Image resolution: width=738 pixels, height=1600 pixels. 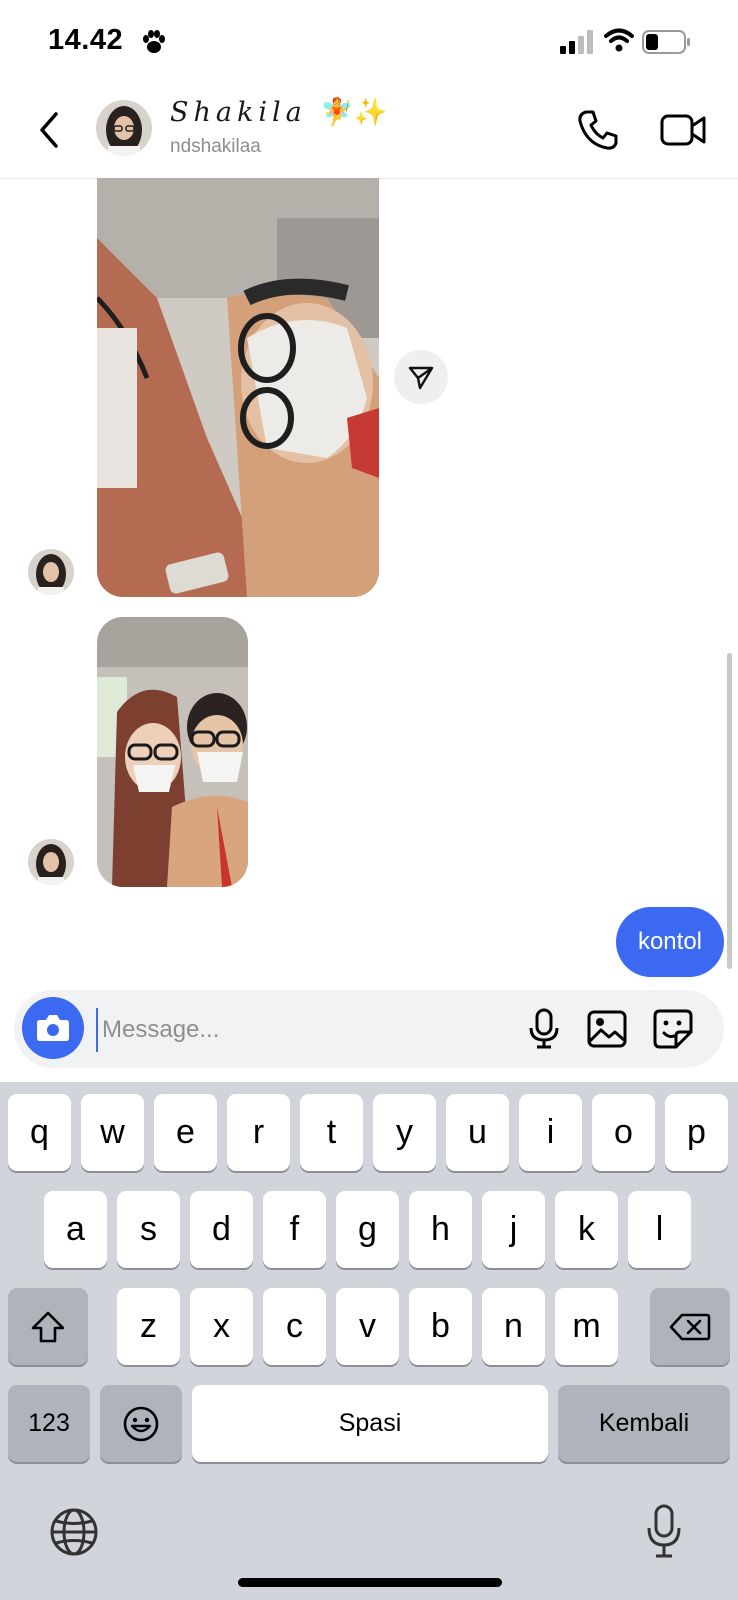 I want to click on key-e: e, so click(x=185, y=1132).